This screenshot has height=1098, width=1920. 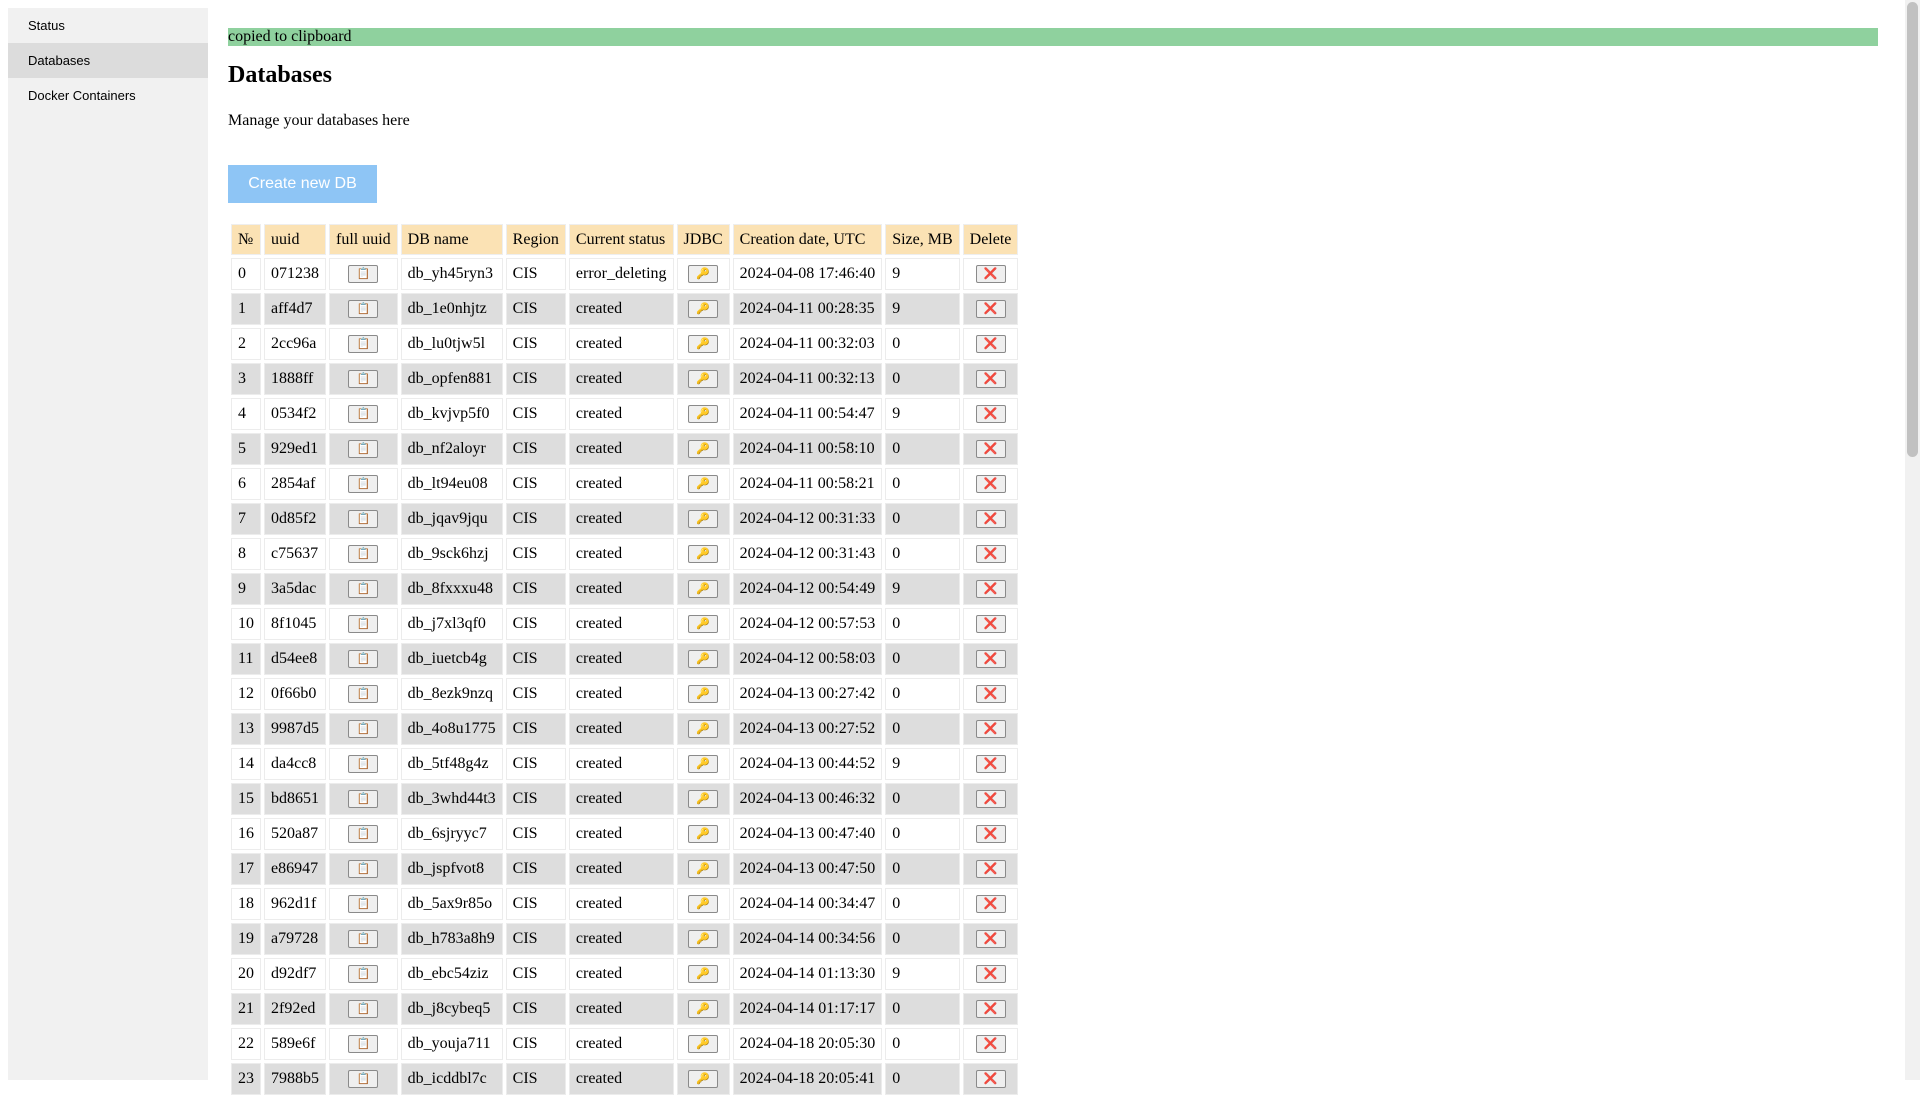 What do you see at coordinates (922, 1009) in the screenshot?
I see `cell-size: 0` at bounding box center [922, 1009].